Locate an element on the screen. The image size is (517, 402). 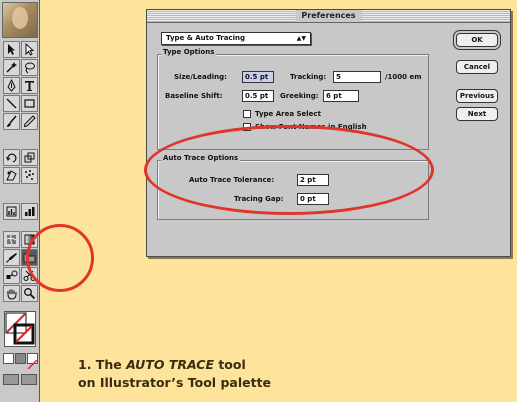
greeking-input: 6 pt is located at coordinates (341, 96).